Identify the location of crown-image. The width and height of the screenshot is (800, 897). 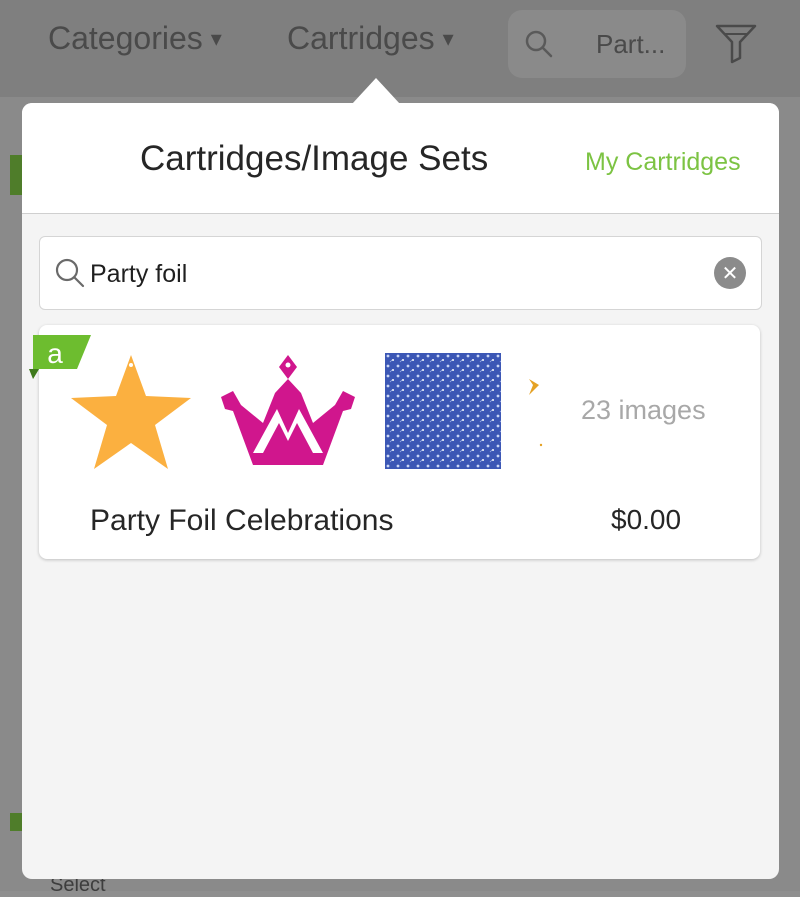
(288, 410).